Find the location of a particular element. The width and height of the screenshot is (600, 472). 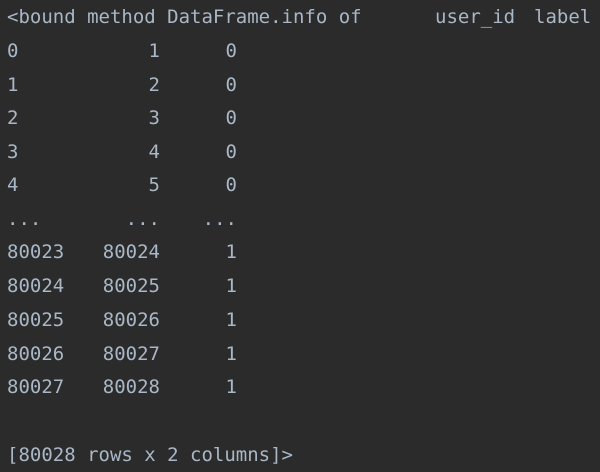

table-row: 80023 80024 1 is located at coordinates (137, 252).